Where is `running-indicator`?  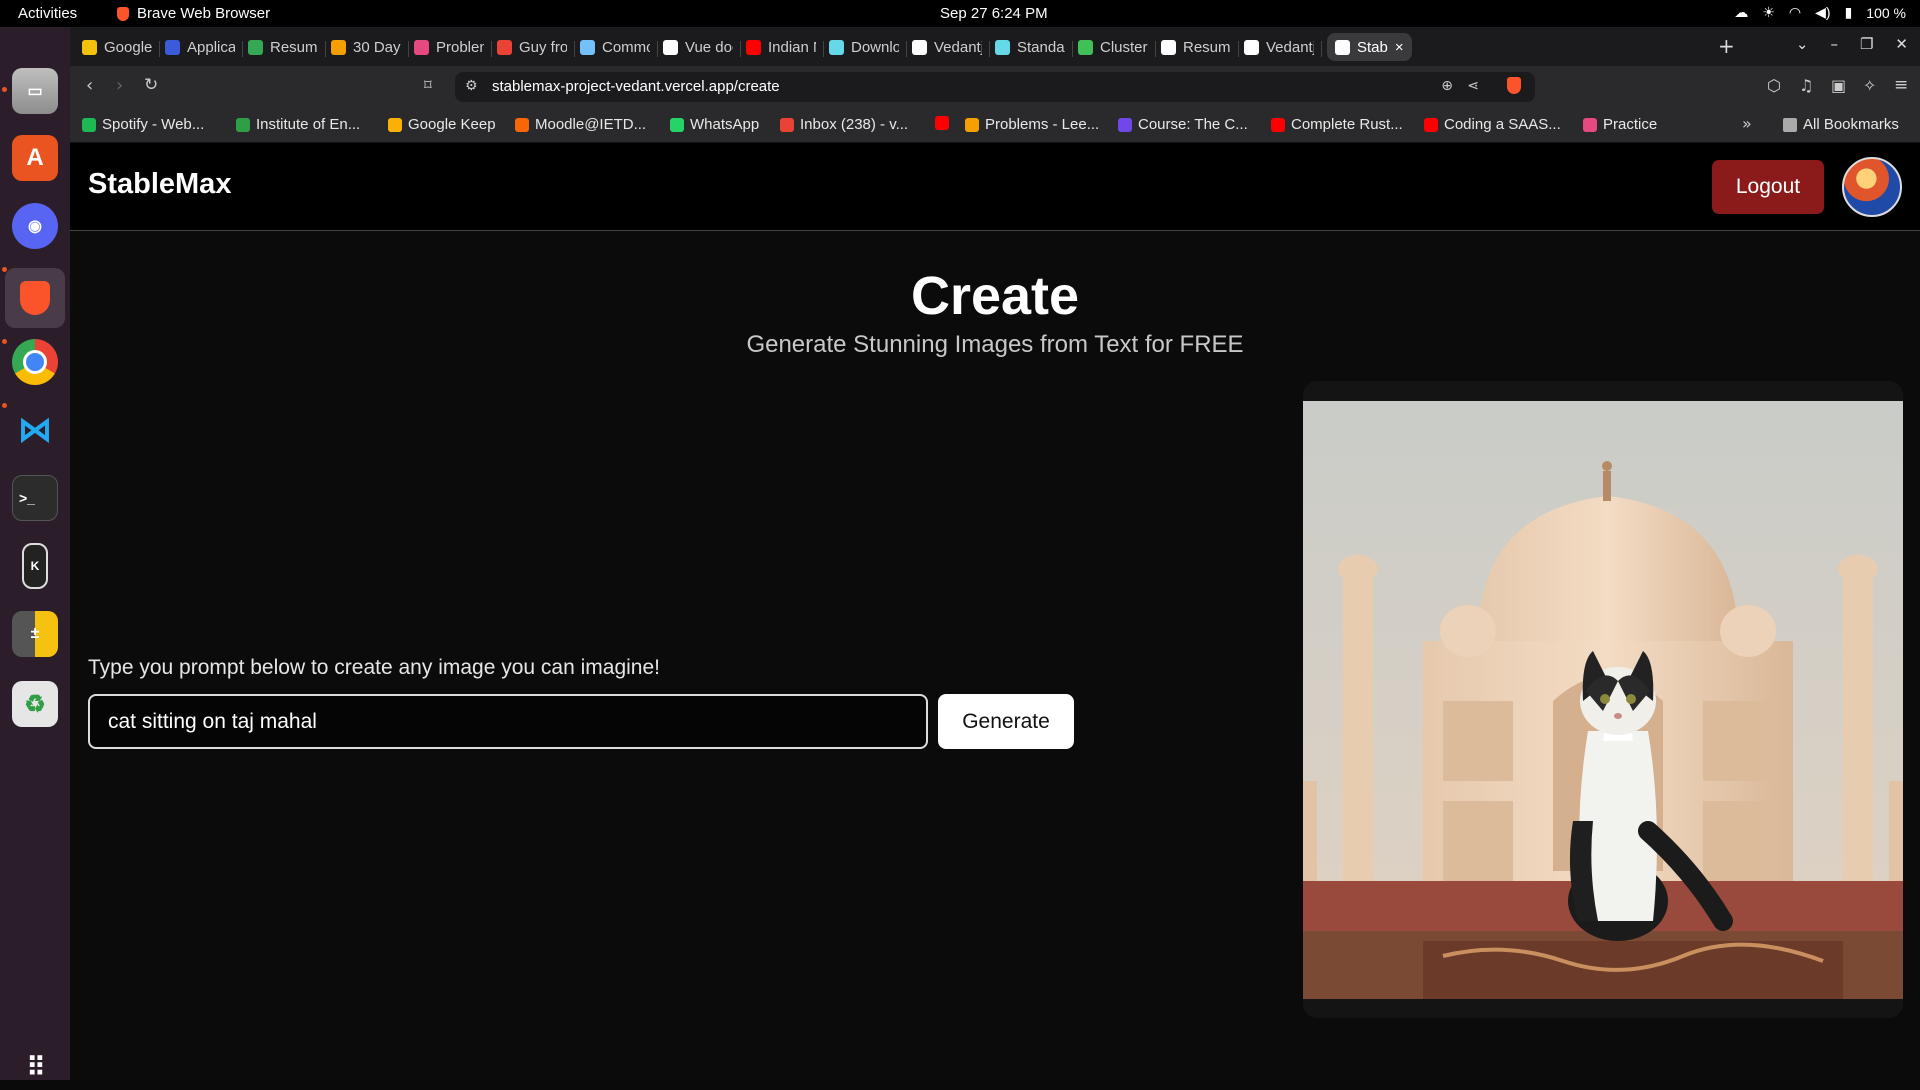
running-indicator is located at coordinates (4, 89).